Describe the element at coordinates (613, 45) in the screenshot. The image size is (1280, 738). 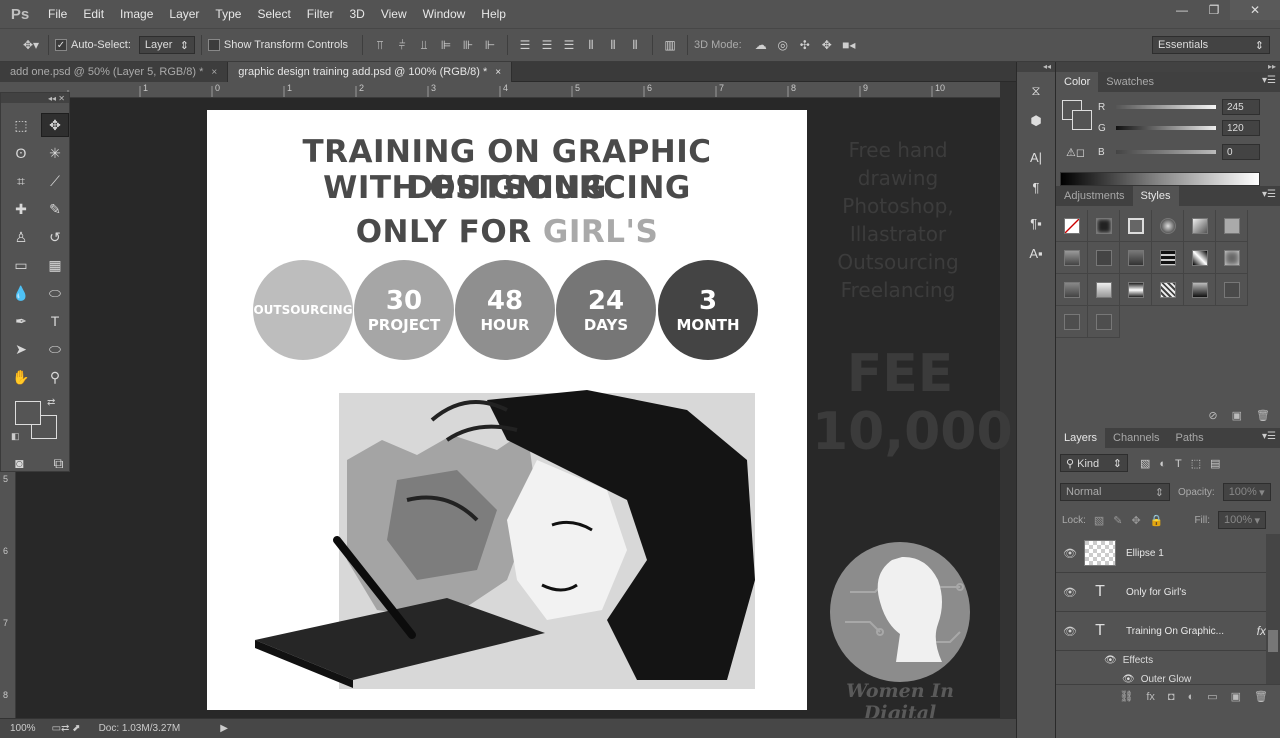
I see `distribute-hcenter-icon: ⦀` at that location.